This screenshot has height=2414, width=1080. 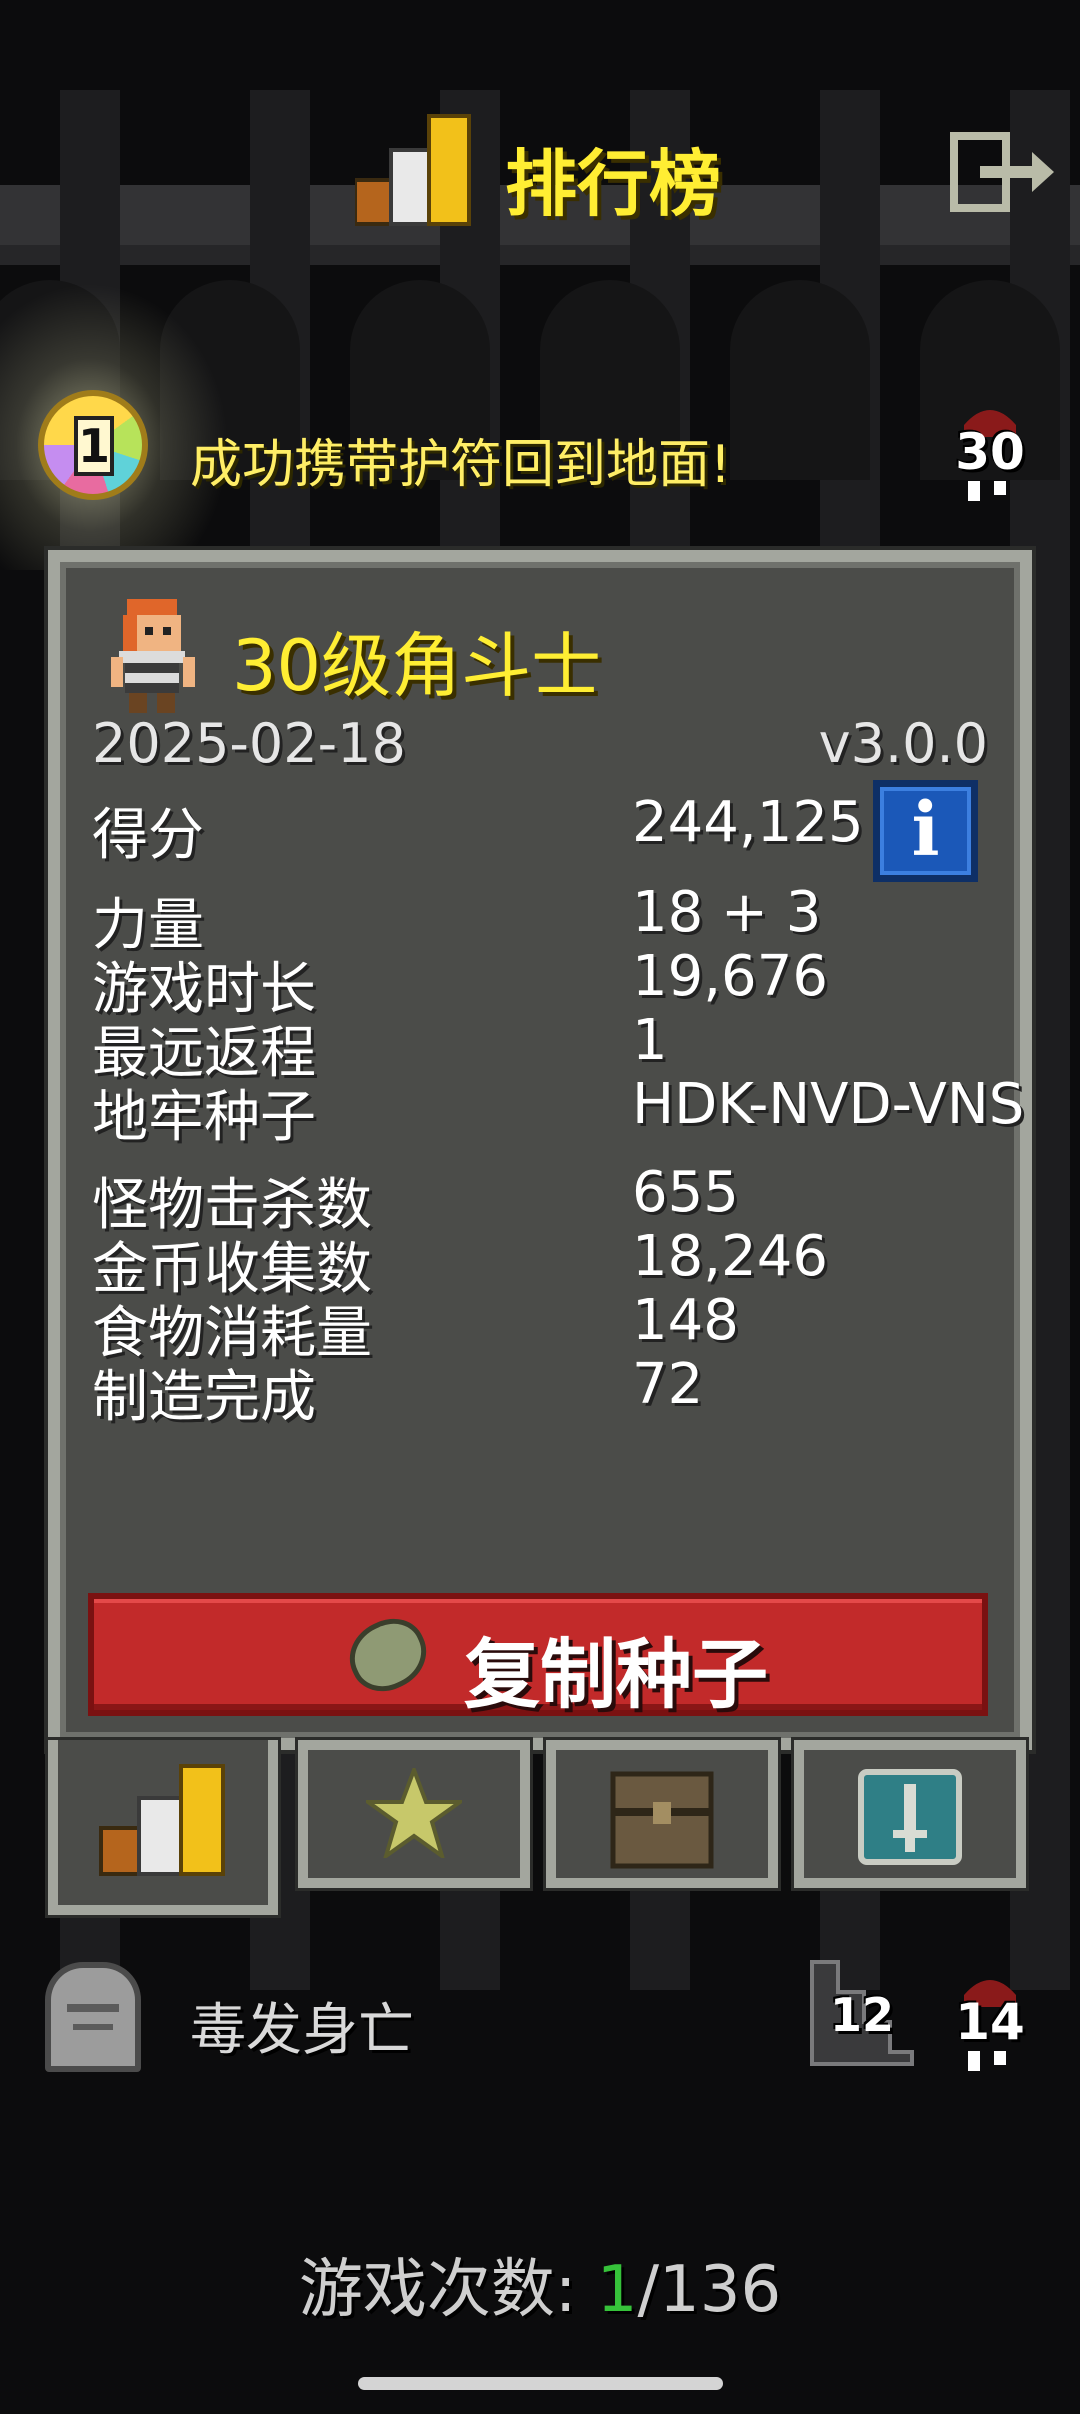 I want to click on hero-title: 30级角斗士, so click(x=417, y=666).